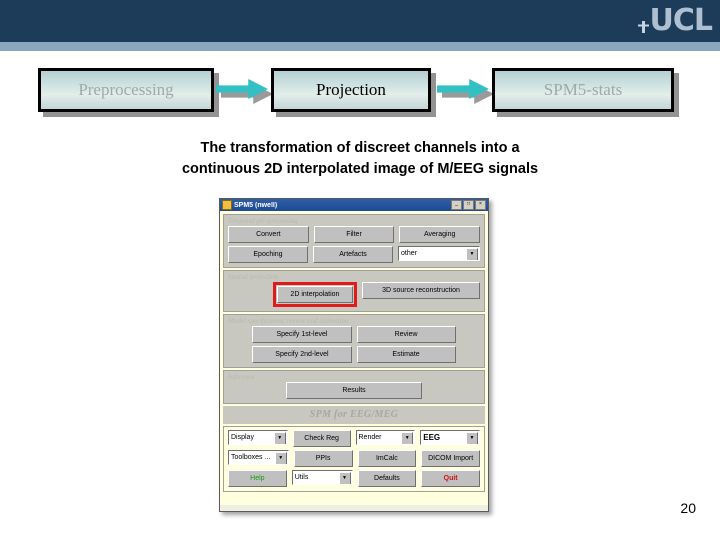 The image size is (720, 540). What do you see at coordinates (263, 221) in the screenshot?
I see `panel-title: Temporal pre-processing` at bounding box center [263, 221].